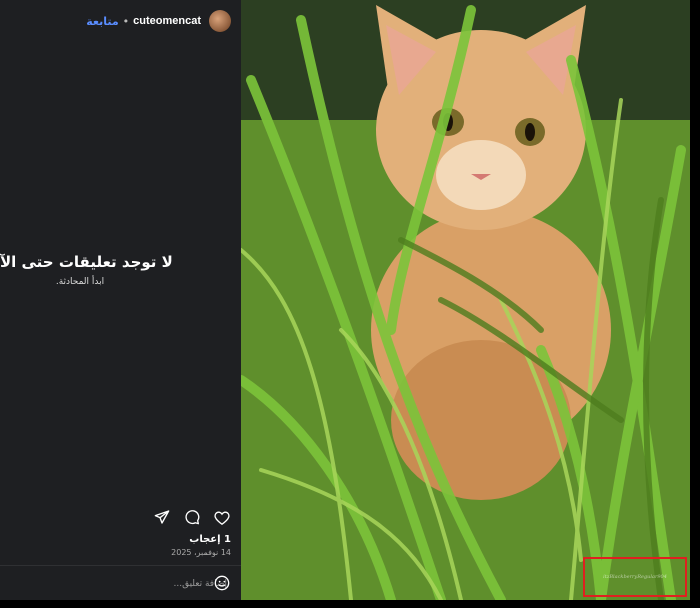 This screenshot has width=700, height=608. What do you see at coordinates (102, 21) in the screenshot?
I see `follow-button: متابعة` at bounding box center [102, 21].